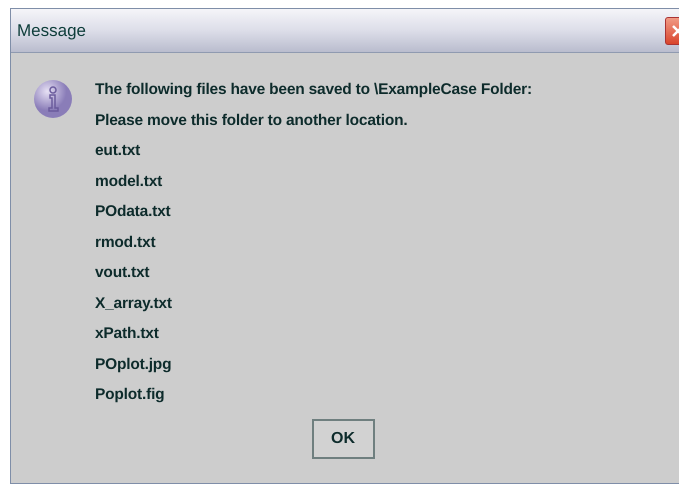 Image resolution: width=679 pixels, height=491 pixels. What do you see at coordinates (127, 334) in the screenshot?
I see `file-name: xPath.txt` at bounding box center [127, 334].